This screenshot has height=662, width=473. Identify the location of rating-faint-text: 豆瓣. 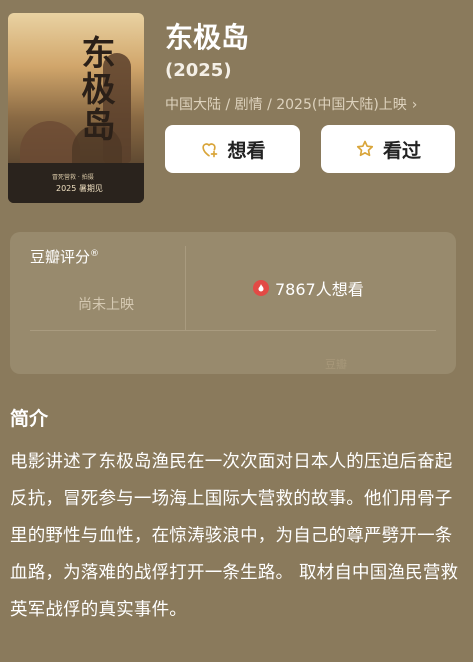
(336, 364).